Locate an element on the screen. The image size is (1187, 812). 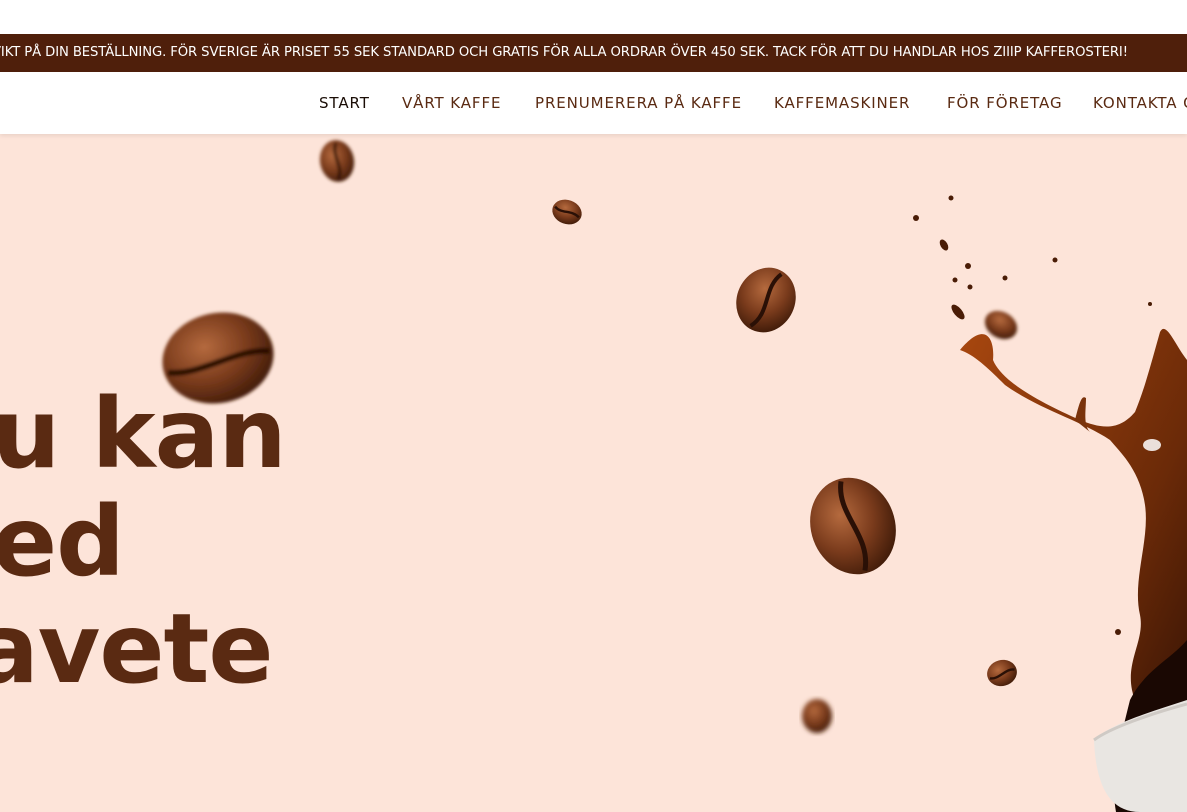
top-whitespace is located at coordinates (593, 17).